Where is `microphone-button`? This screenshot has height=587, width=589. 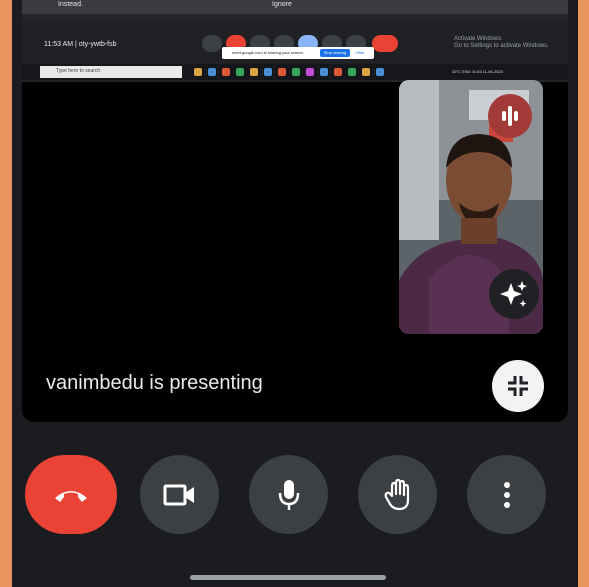
microphone-button is located at coordinates (288, 494).